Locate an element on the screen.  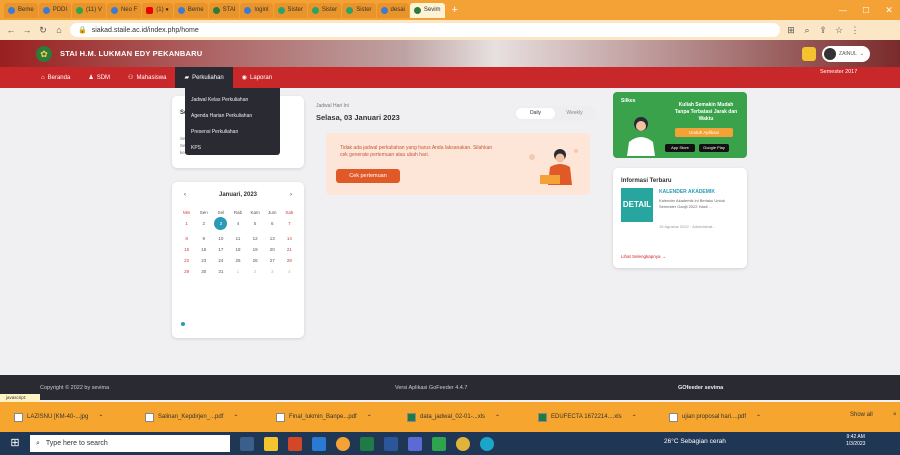
download-item: Final_lukmin_Banpe...pdf ⌃ is located at coordinates (335, 417).